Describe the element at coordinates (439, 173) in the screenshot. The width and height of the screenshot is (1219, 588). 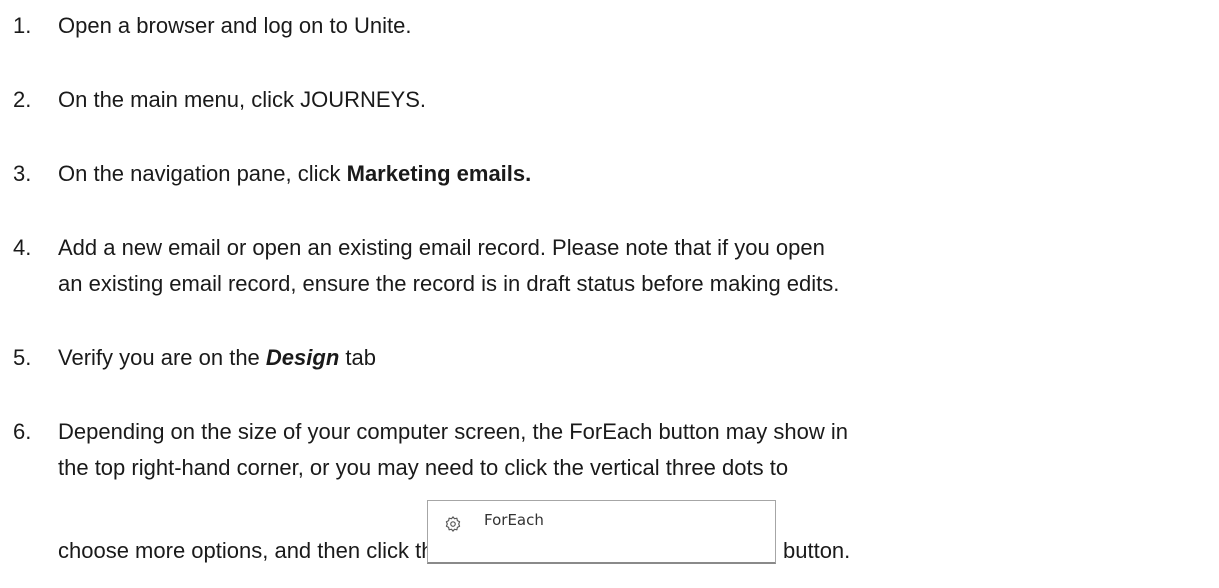
I see `marketing-emails-label: Marketing emails.` at that location.